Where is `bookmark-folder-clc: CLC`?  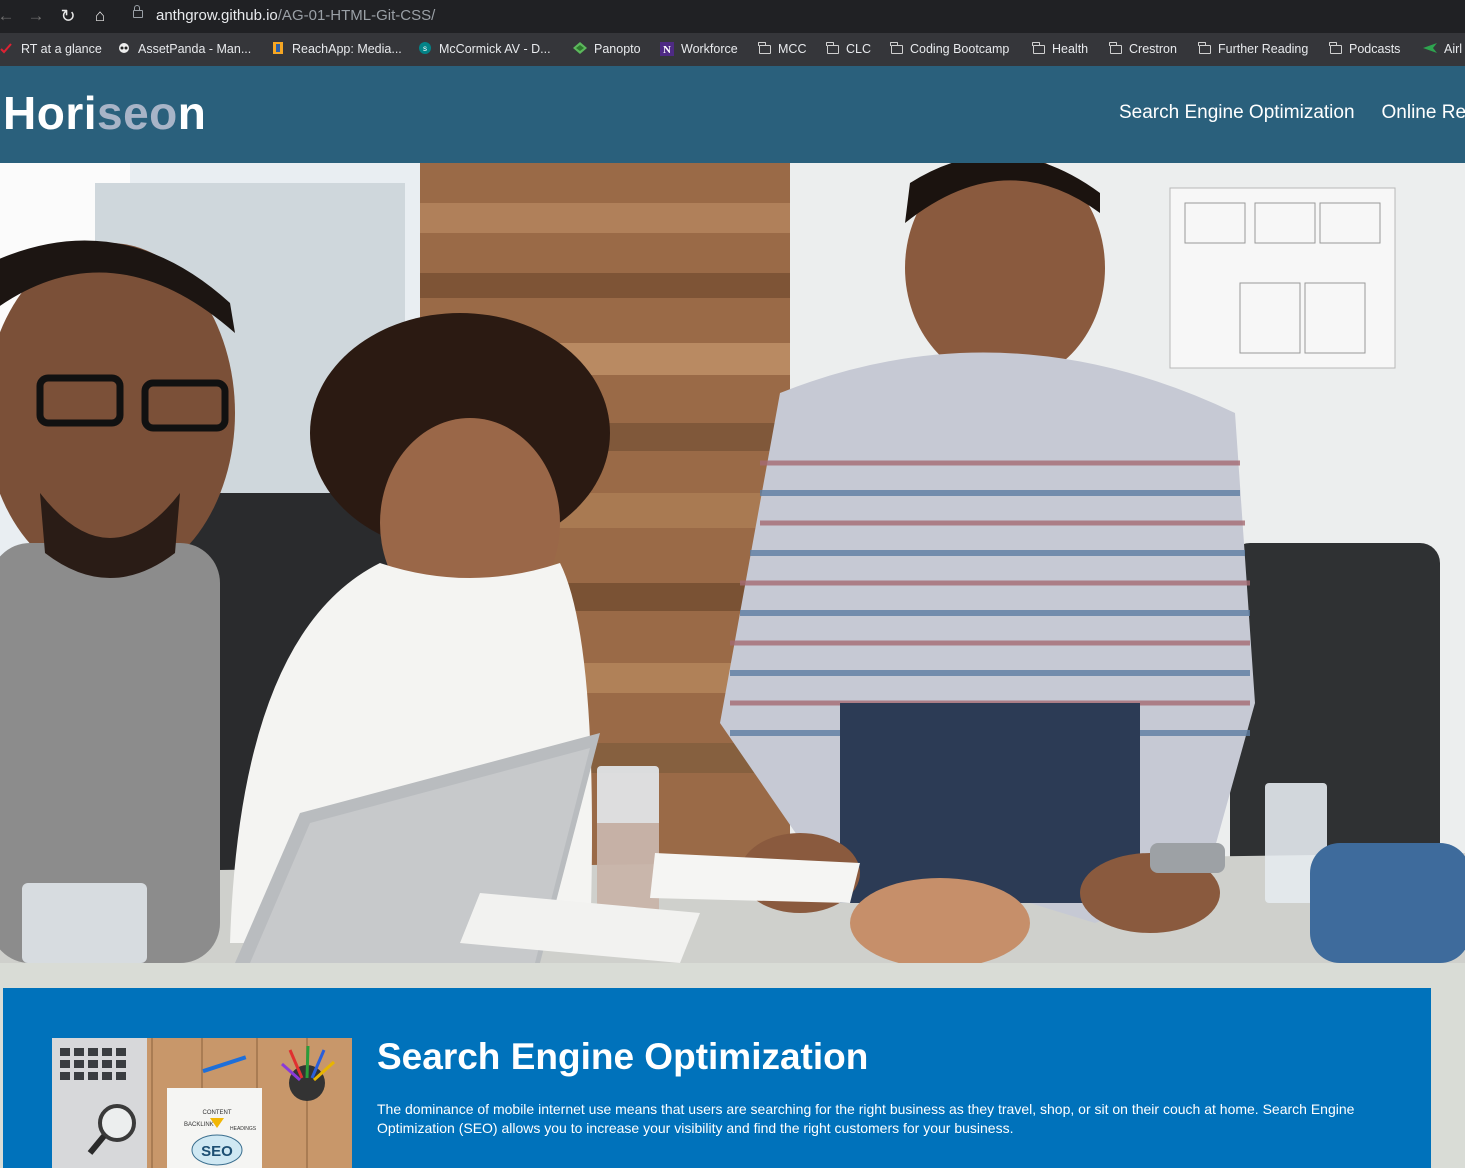 bookmark-folder-clc: CLC is located at coordinates (848, 49).